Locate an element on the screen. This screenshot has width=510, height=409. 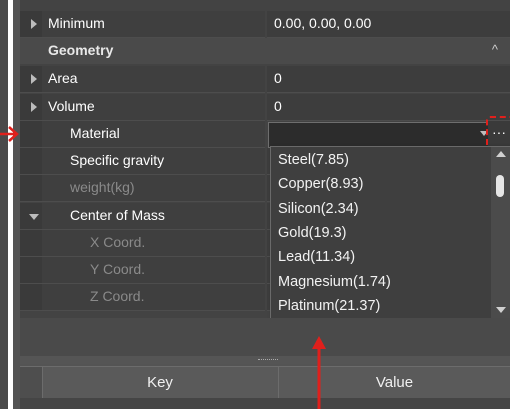
property-label-x-coord: X Coord. is located at coordinates (118, 242).